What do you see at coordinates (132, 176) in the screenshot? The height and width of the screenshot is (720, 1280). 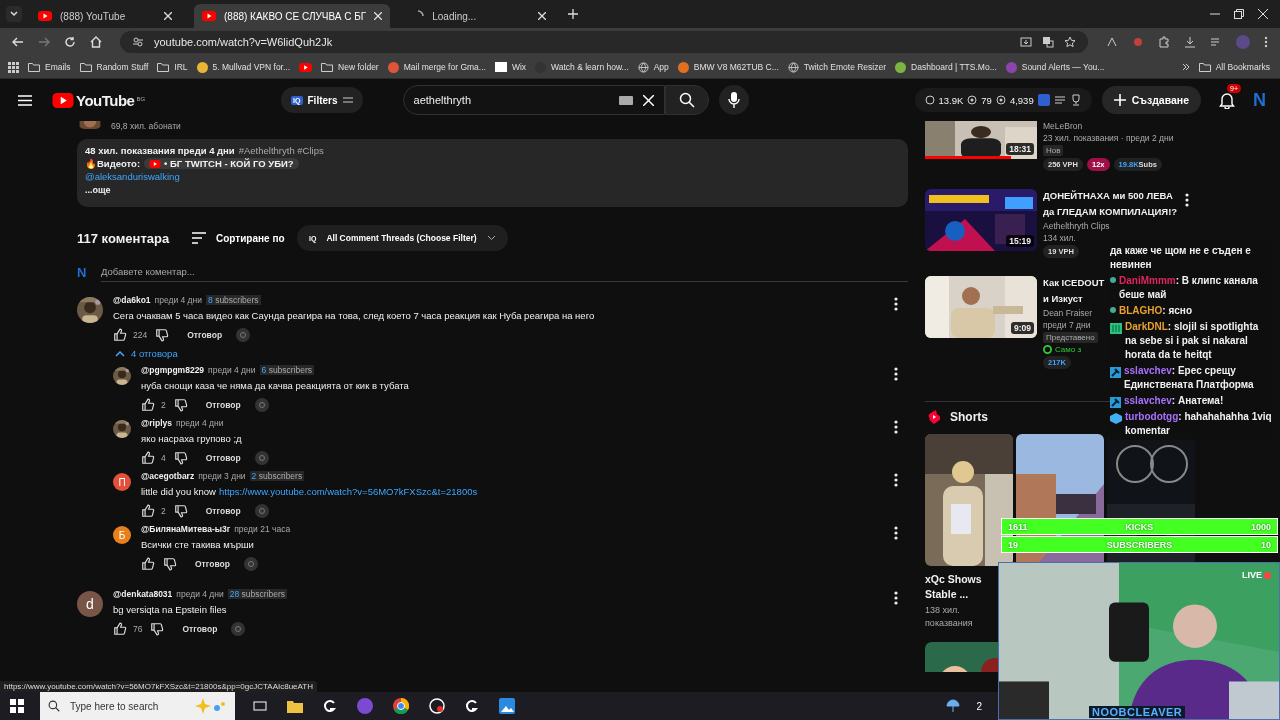 I see `mention-link: @aleksanduriswalking` at bounding box center [132, 176].